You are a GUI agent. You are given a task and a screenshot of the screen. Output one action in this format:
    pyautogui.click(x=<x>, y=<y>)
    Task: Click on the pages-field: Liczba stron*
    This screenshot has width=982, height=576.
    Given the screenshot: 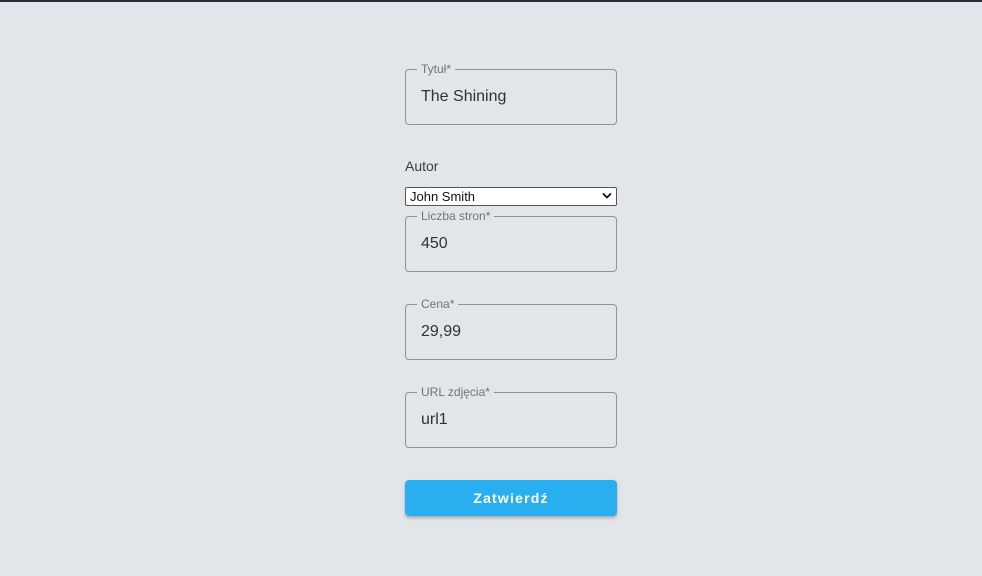 What is the action you would take?
    pyautogui.click(x=511, y=240)
    